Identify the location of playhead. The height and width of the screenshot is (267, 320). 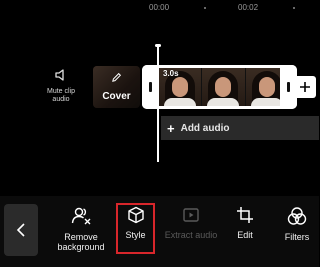
(158, 103).